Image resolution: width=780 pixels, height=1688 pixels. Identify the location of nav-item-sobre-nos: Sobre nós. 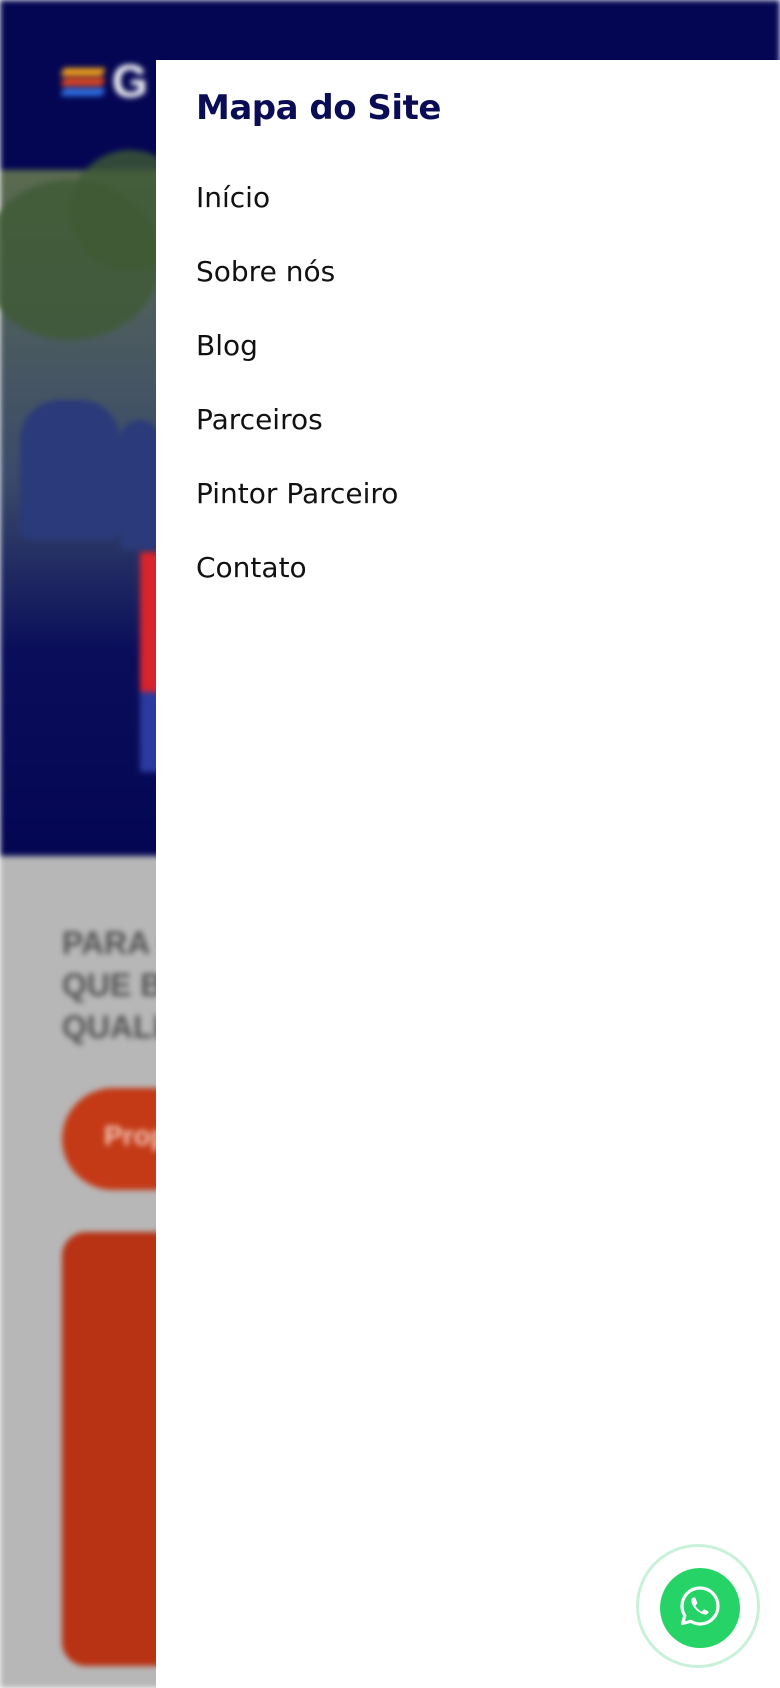
(297, 289).